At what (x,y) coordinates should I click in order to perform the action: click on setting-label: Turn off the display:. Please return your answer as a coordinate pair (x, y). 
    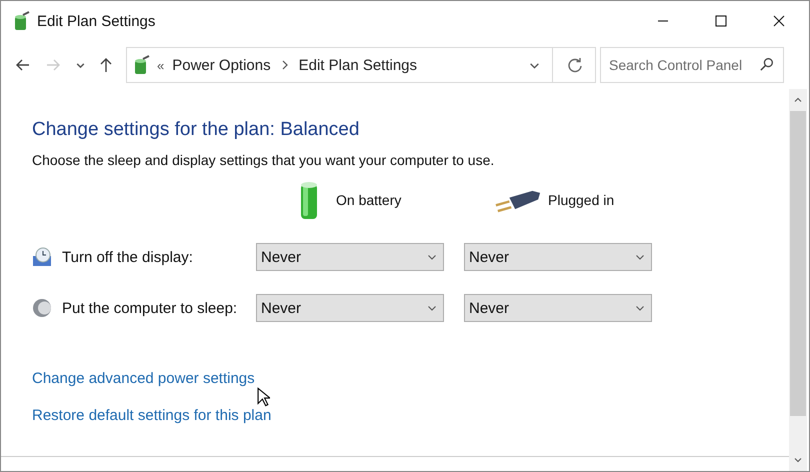
    Looking at the image, I should click on (127, 257).